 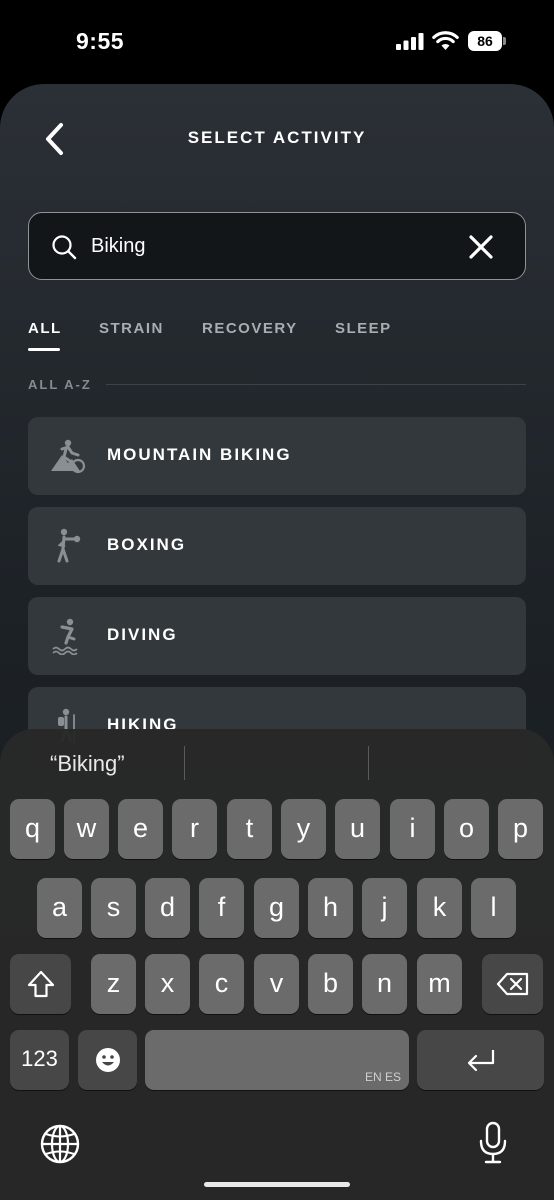 I want to click on wifi-icon, so click(x=445, y=40).